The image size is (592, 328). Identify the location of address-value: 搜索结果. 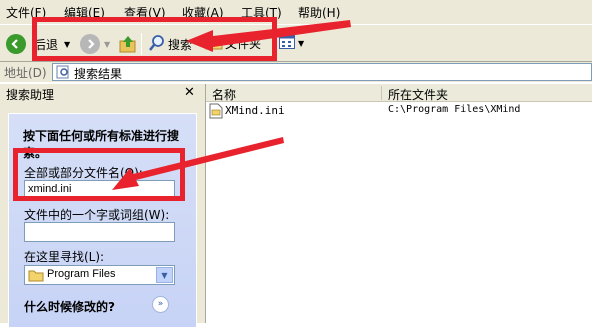
(98, 74).